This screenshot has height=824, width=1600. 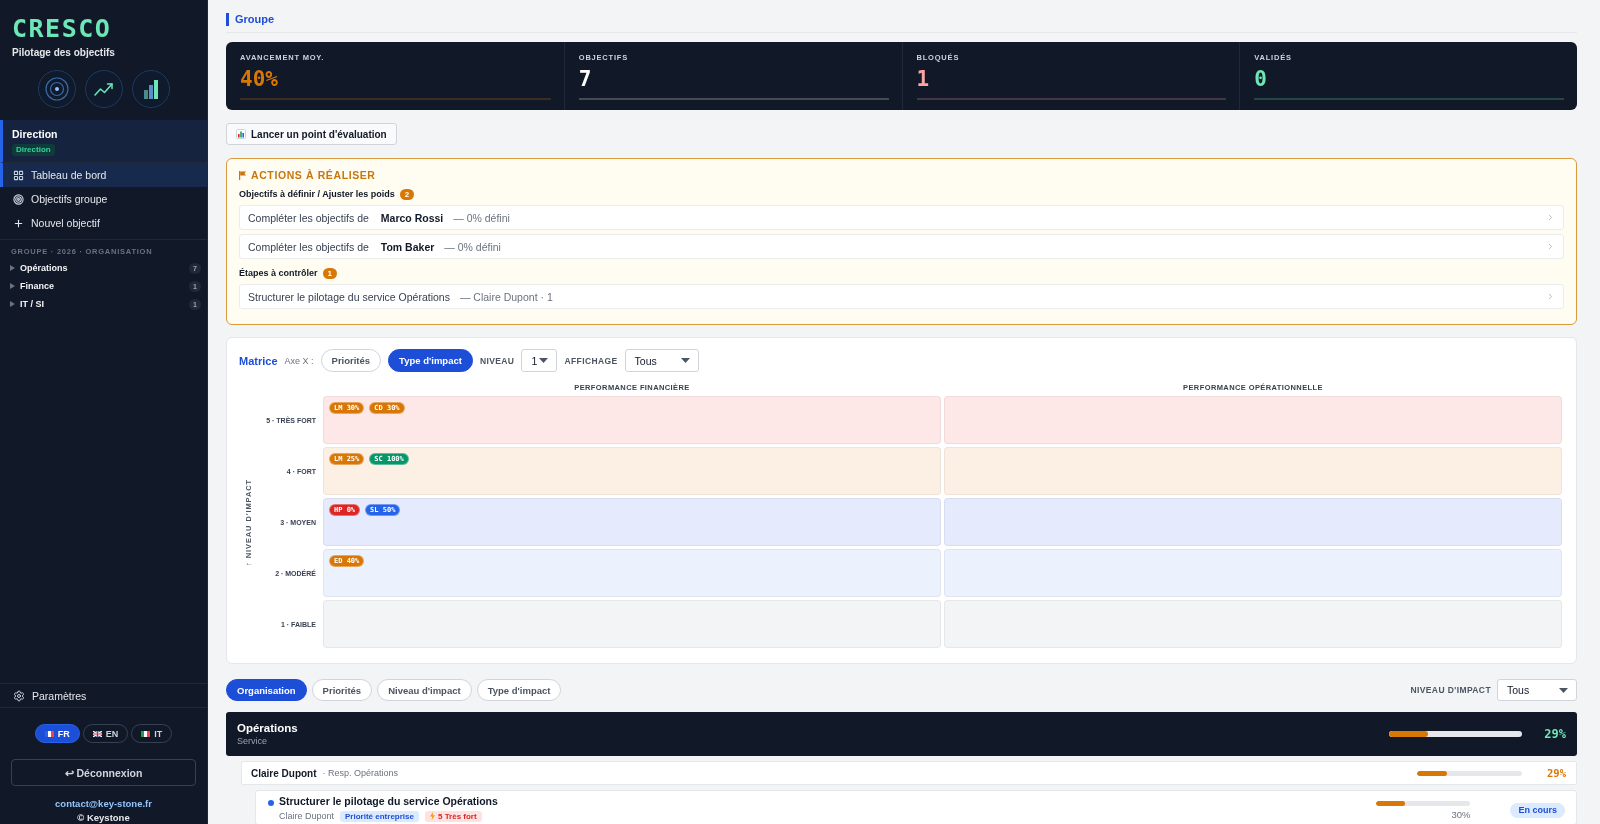 What do you see at coordinates (329, 273) in the screenshot?
I see `count-badge: 1` at bounding box center [329, 273].